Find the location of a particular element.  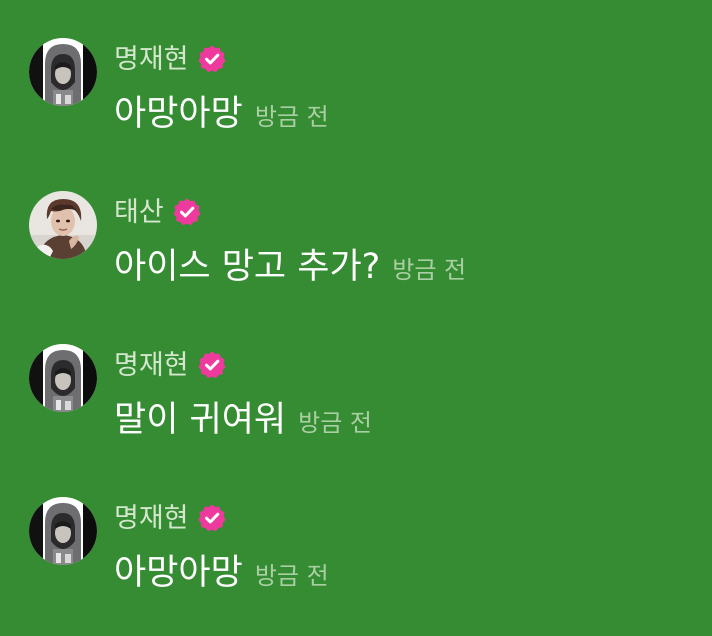

brown-hair-figure-avatar-image is located at coordinates (63, 225).